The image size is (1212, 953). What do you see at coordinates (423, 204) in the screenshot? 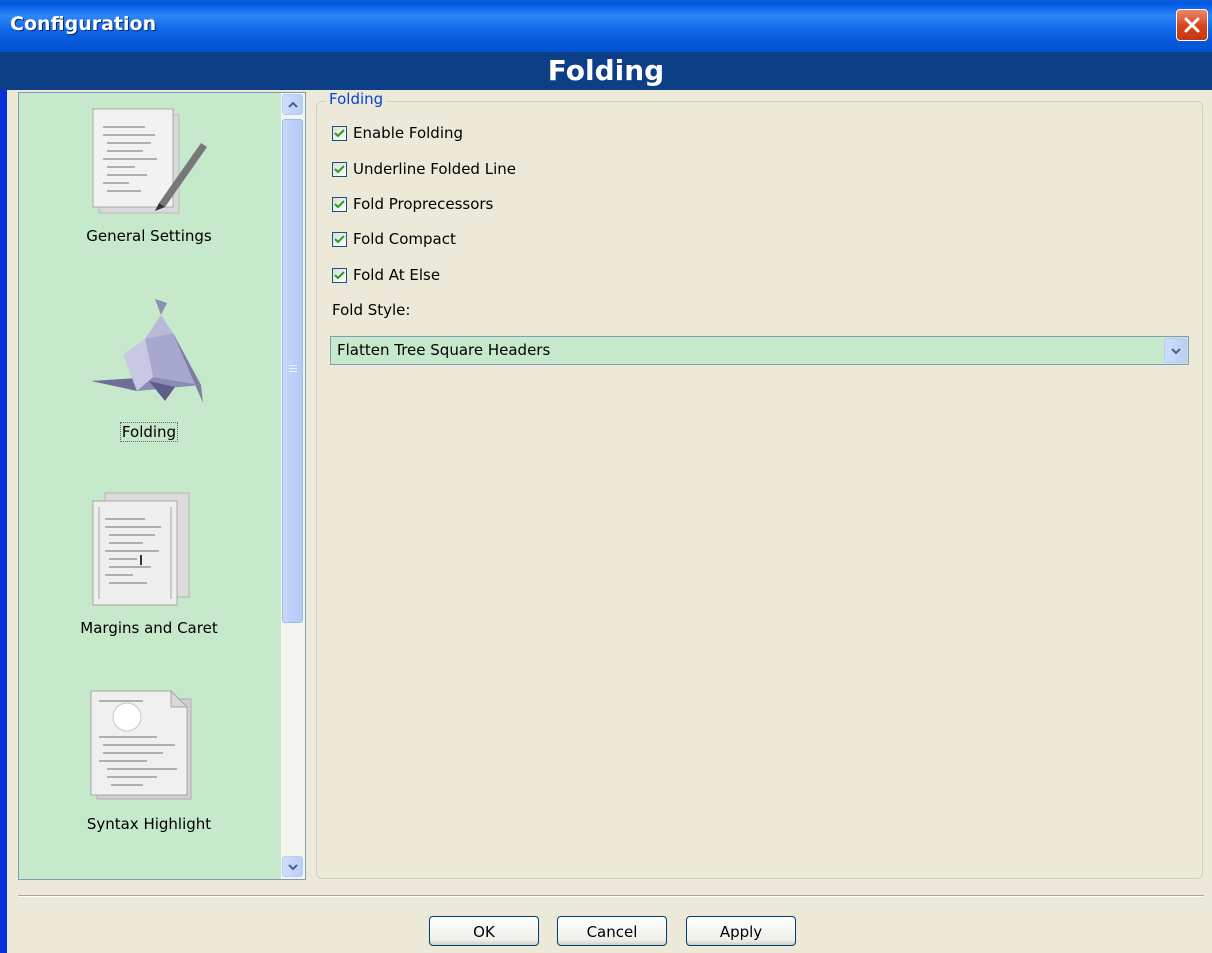
I see `checkbox-label: Fold Proprecessors` at bounding box center [423, 204].